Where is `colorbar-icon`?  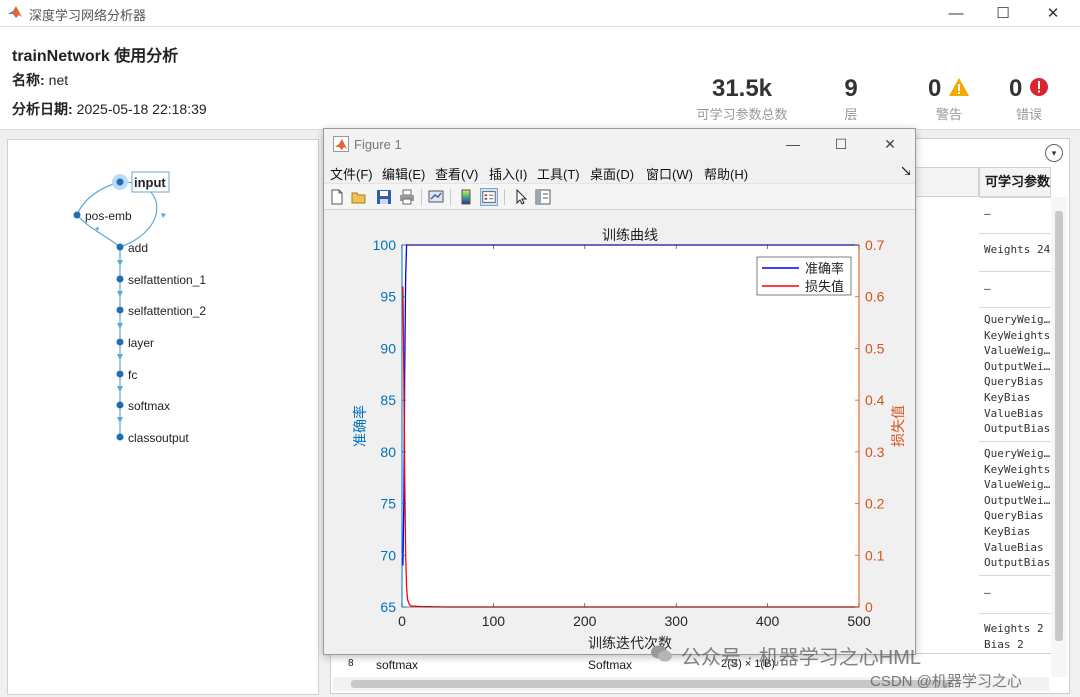
colorbar-icon is located at coordinates (466, 197).